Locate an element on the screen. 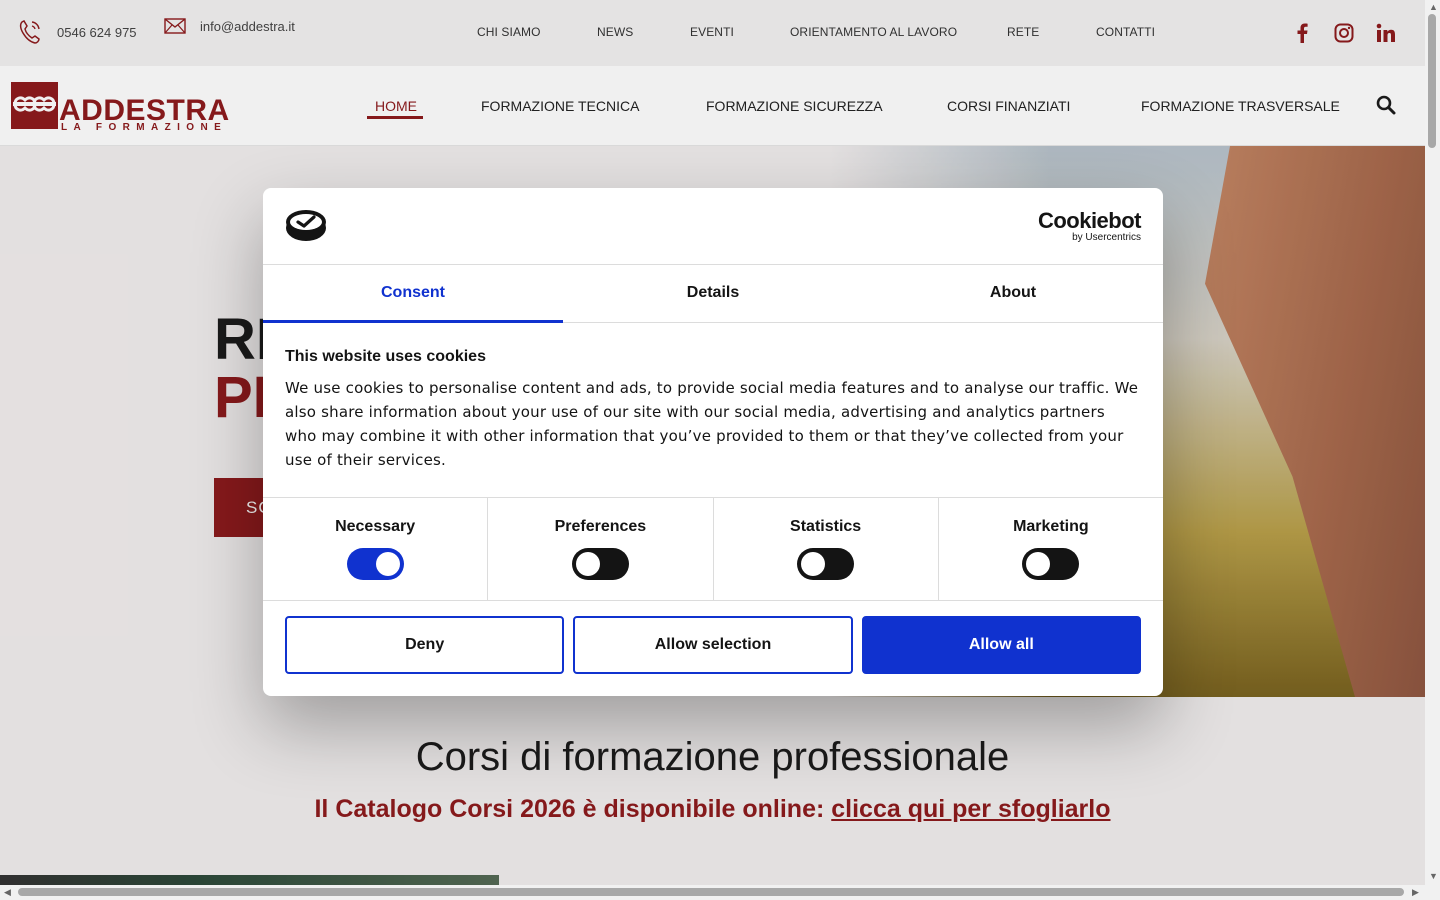 The width and height of the screenshot is (1440, 900). toggle-group-statistics: Statistics is located at coordinates (826, 549).